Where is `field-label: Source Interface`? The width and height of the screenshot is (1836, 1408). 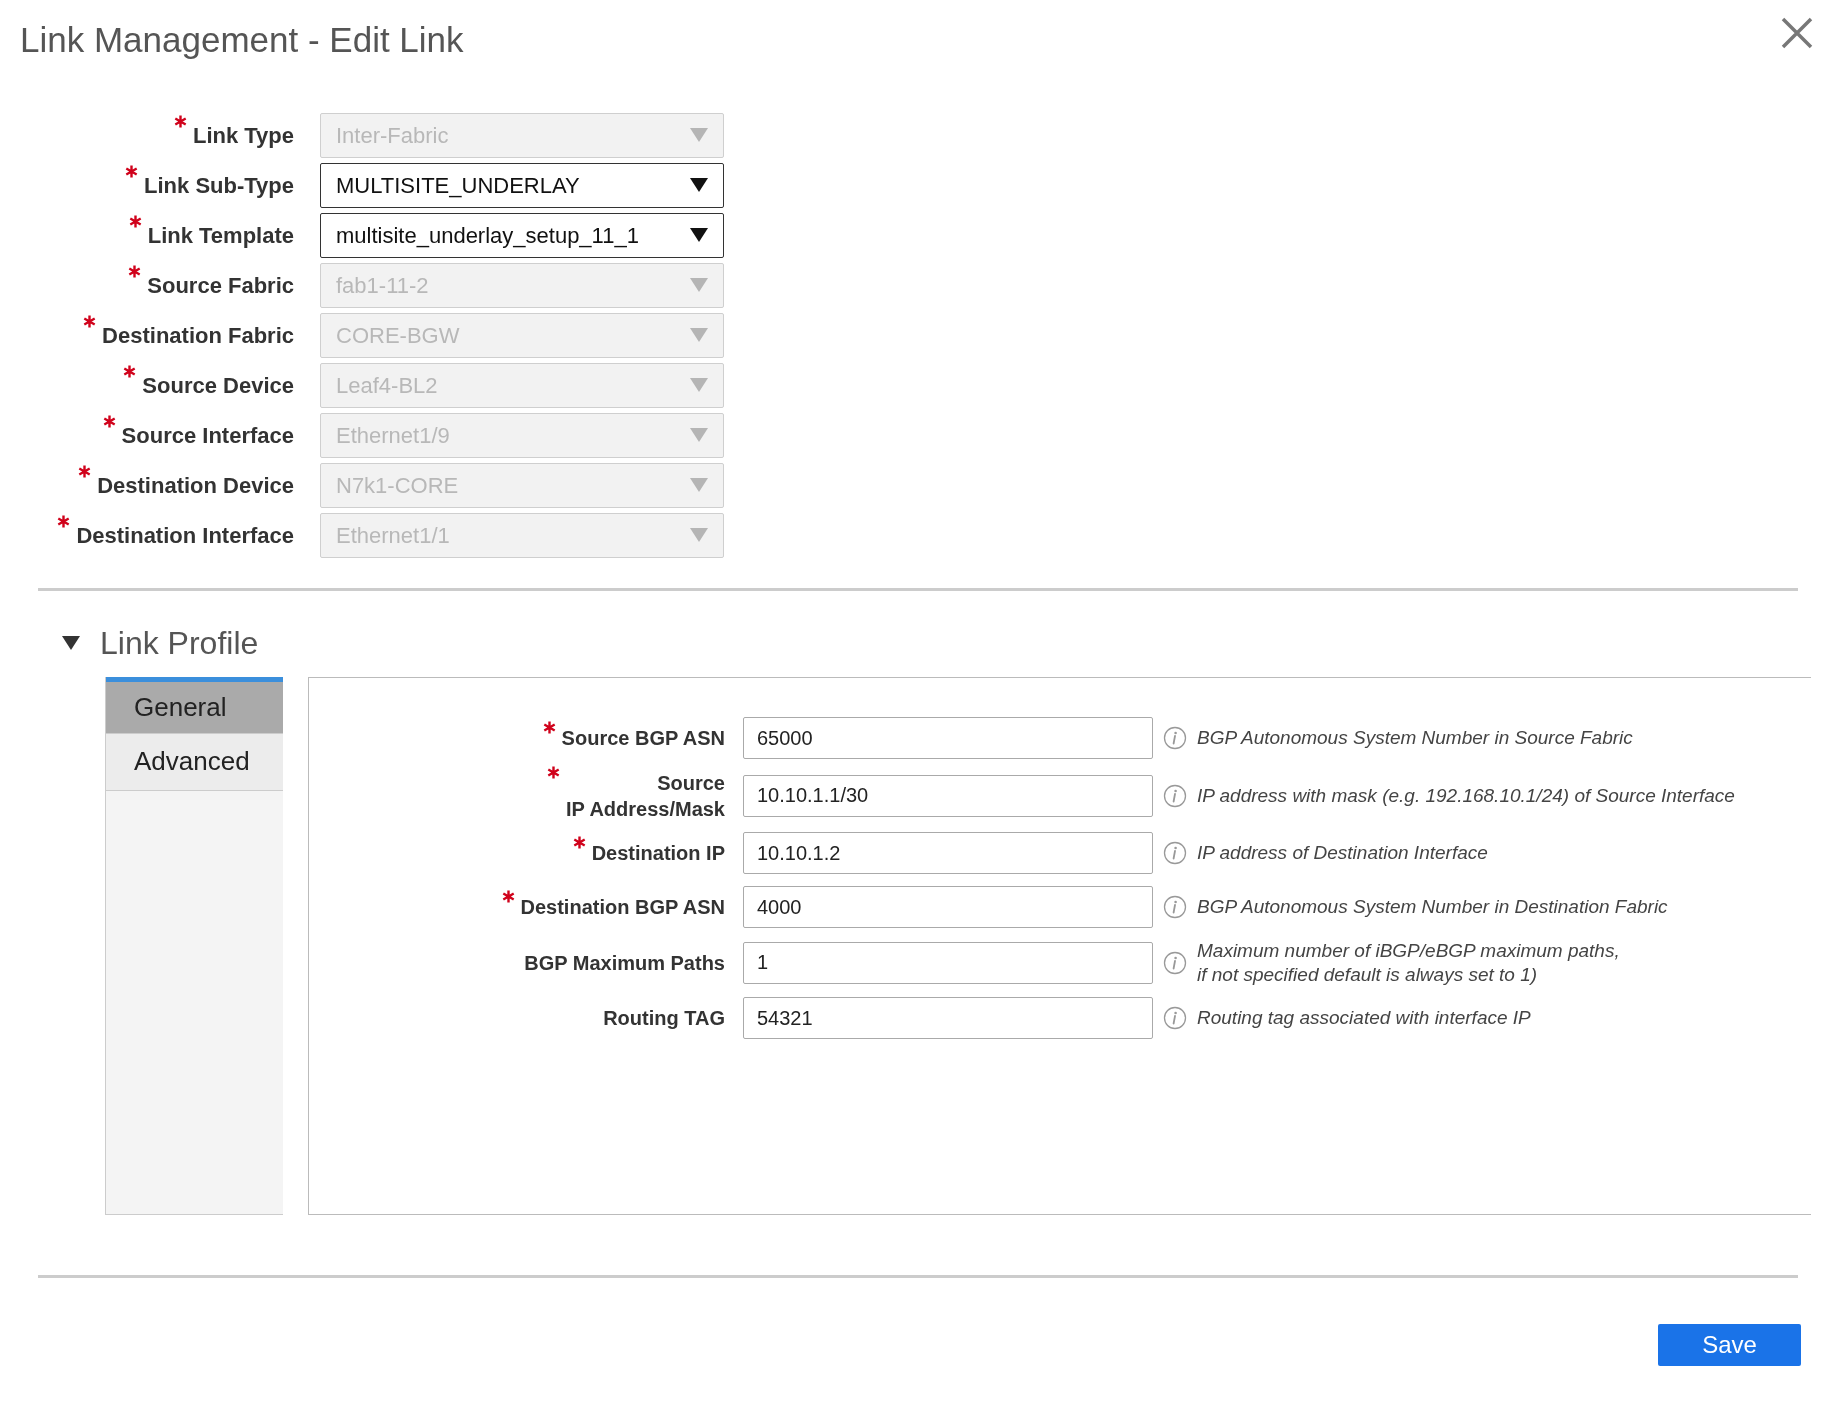
field-label: Source Interface is located at coordinates (207, 435).